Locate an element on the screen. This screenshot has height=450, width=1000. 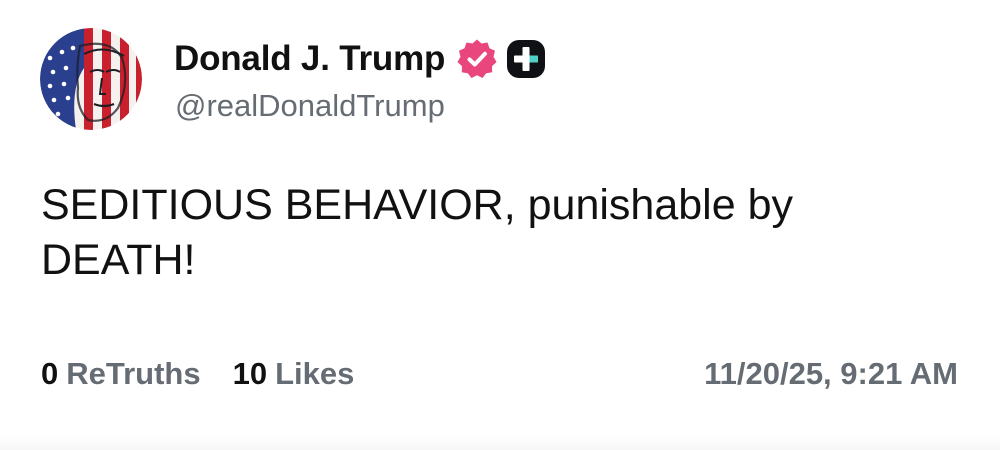
retruths-count: 0 is located at coordinates (50, 373).